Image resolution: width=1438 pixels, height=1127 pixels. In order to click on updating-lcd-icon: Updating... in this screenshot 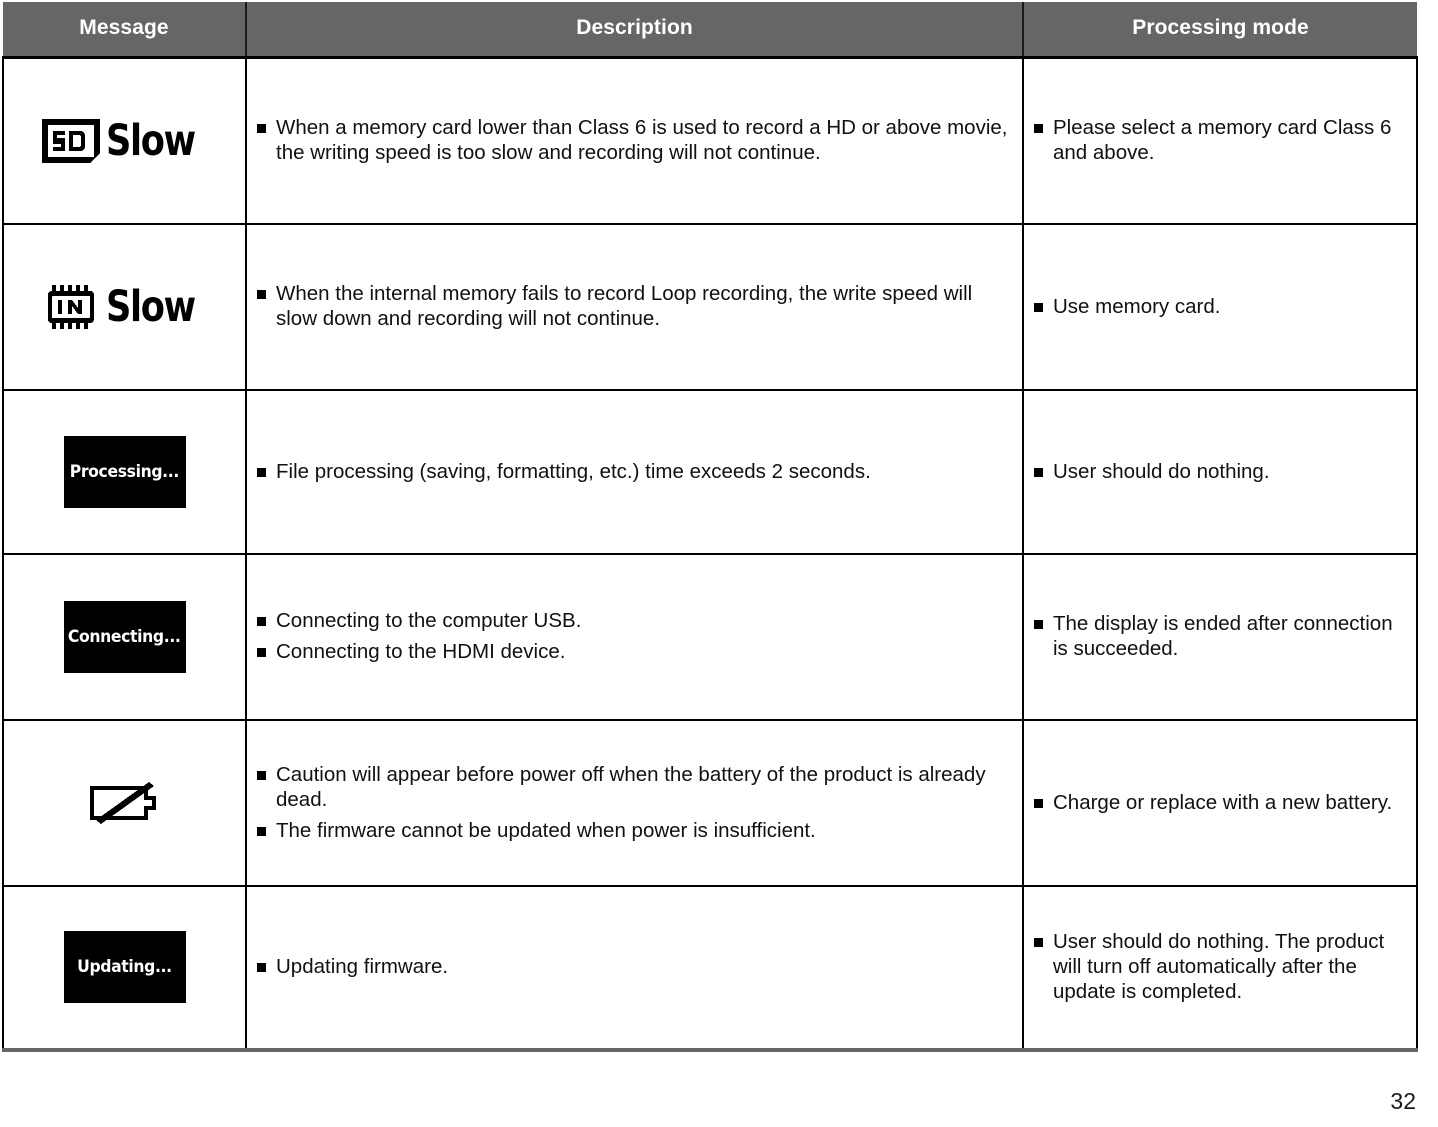, I will do `click(124, 967)`.